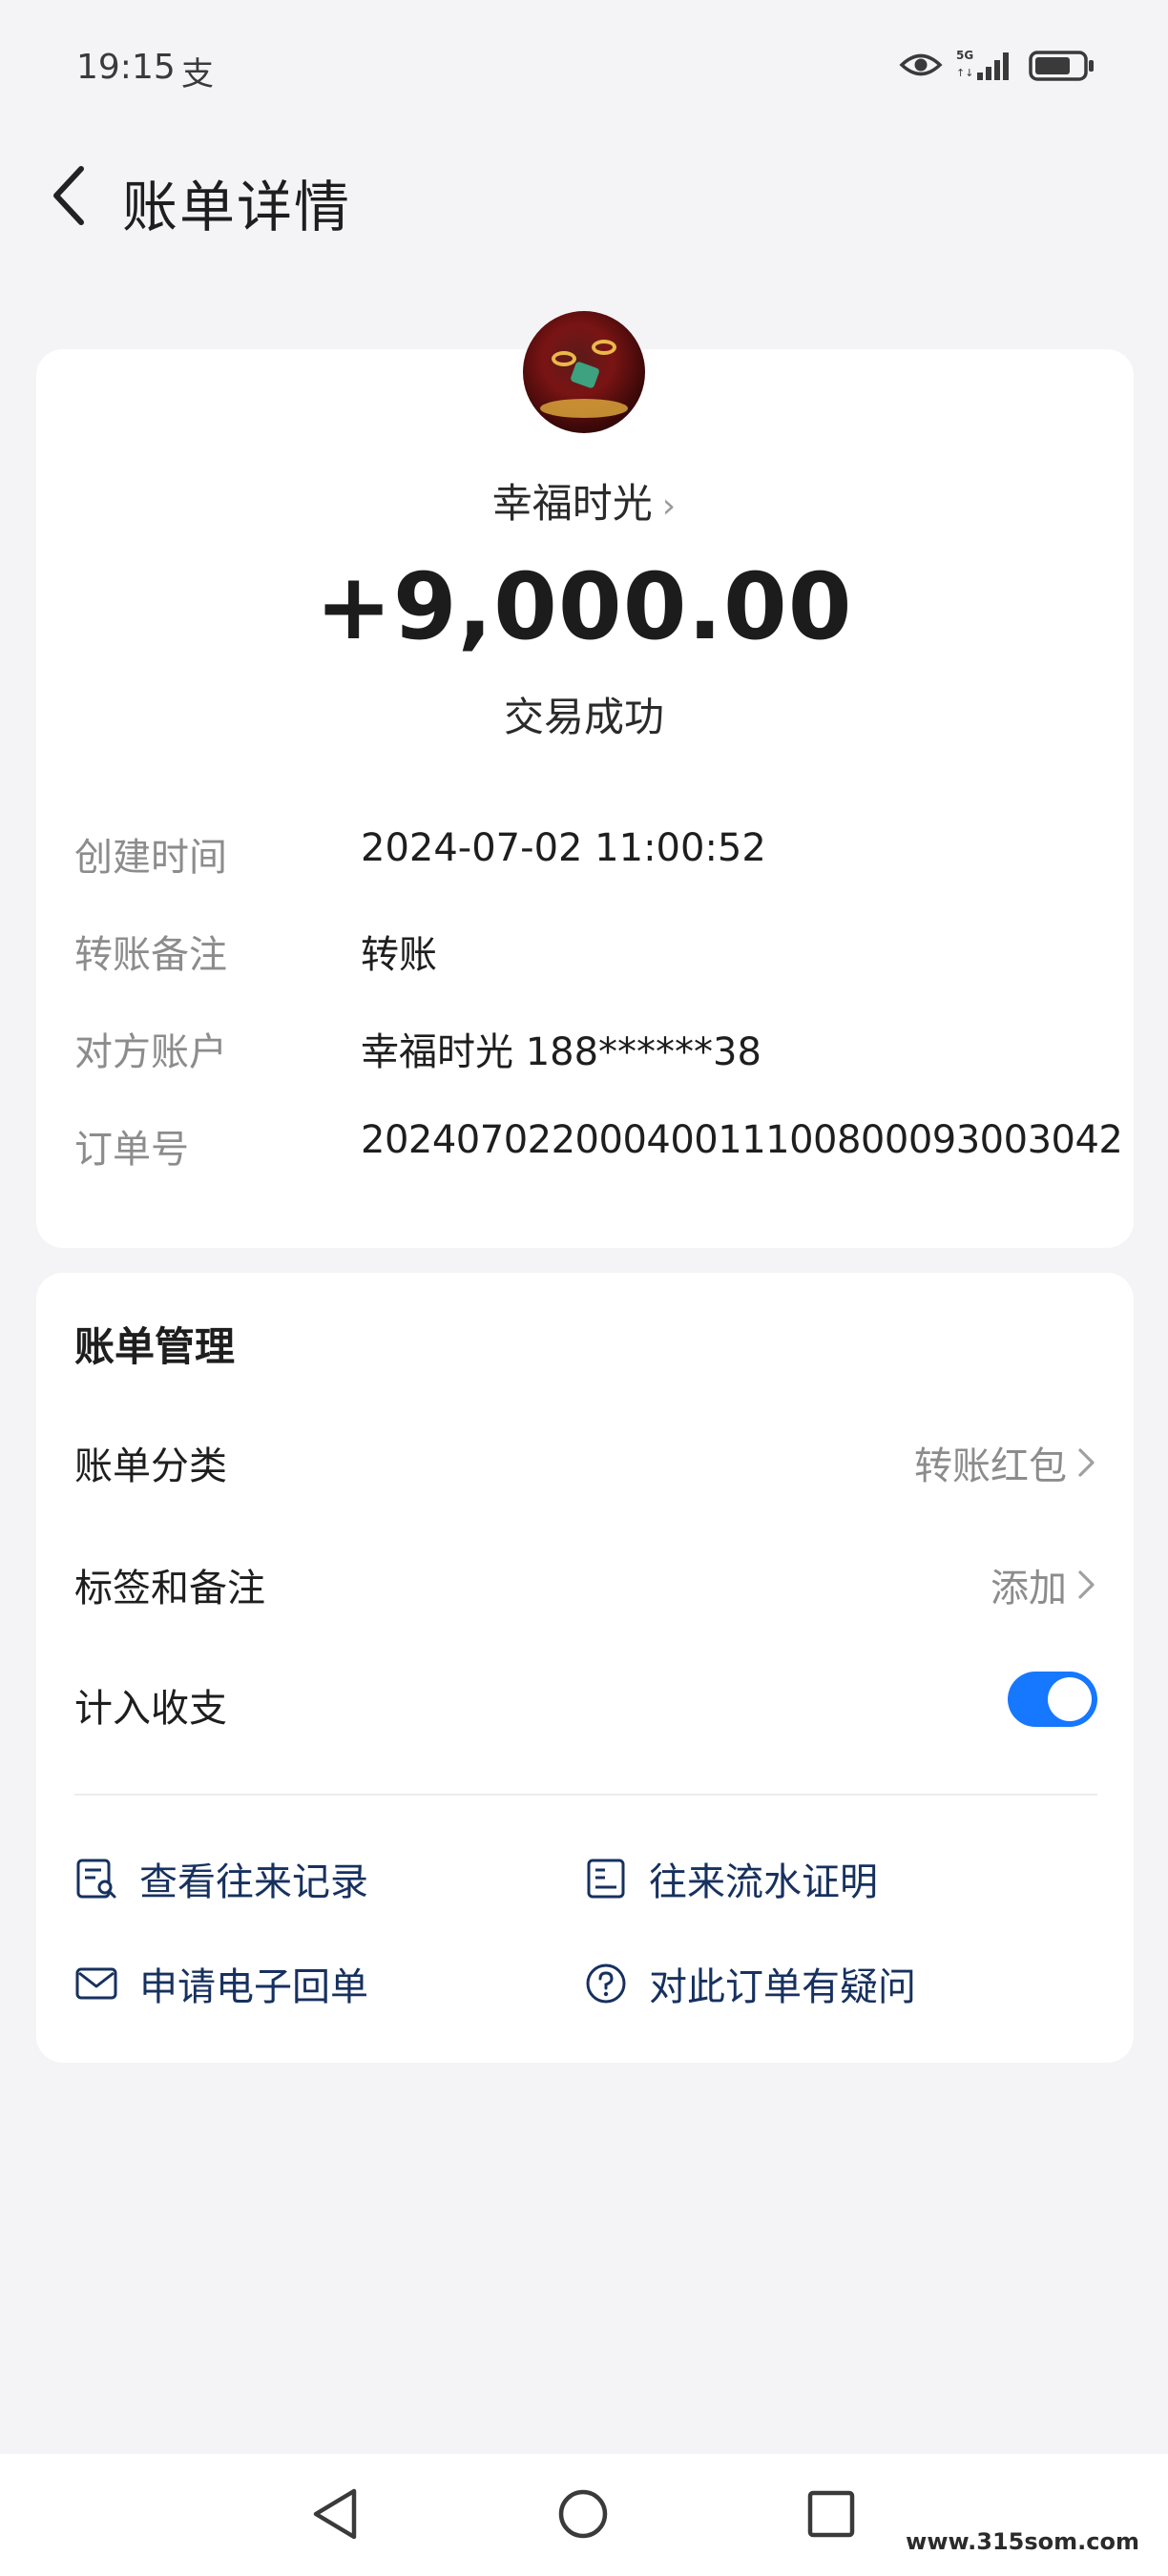 The width and height of the screenshot is (1168, 2576). Describe the element at coordinates (563, 848) in the screenshot. I see `detail-value: 2024-07-02 11:00:52` at that location.